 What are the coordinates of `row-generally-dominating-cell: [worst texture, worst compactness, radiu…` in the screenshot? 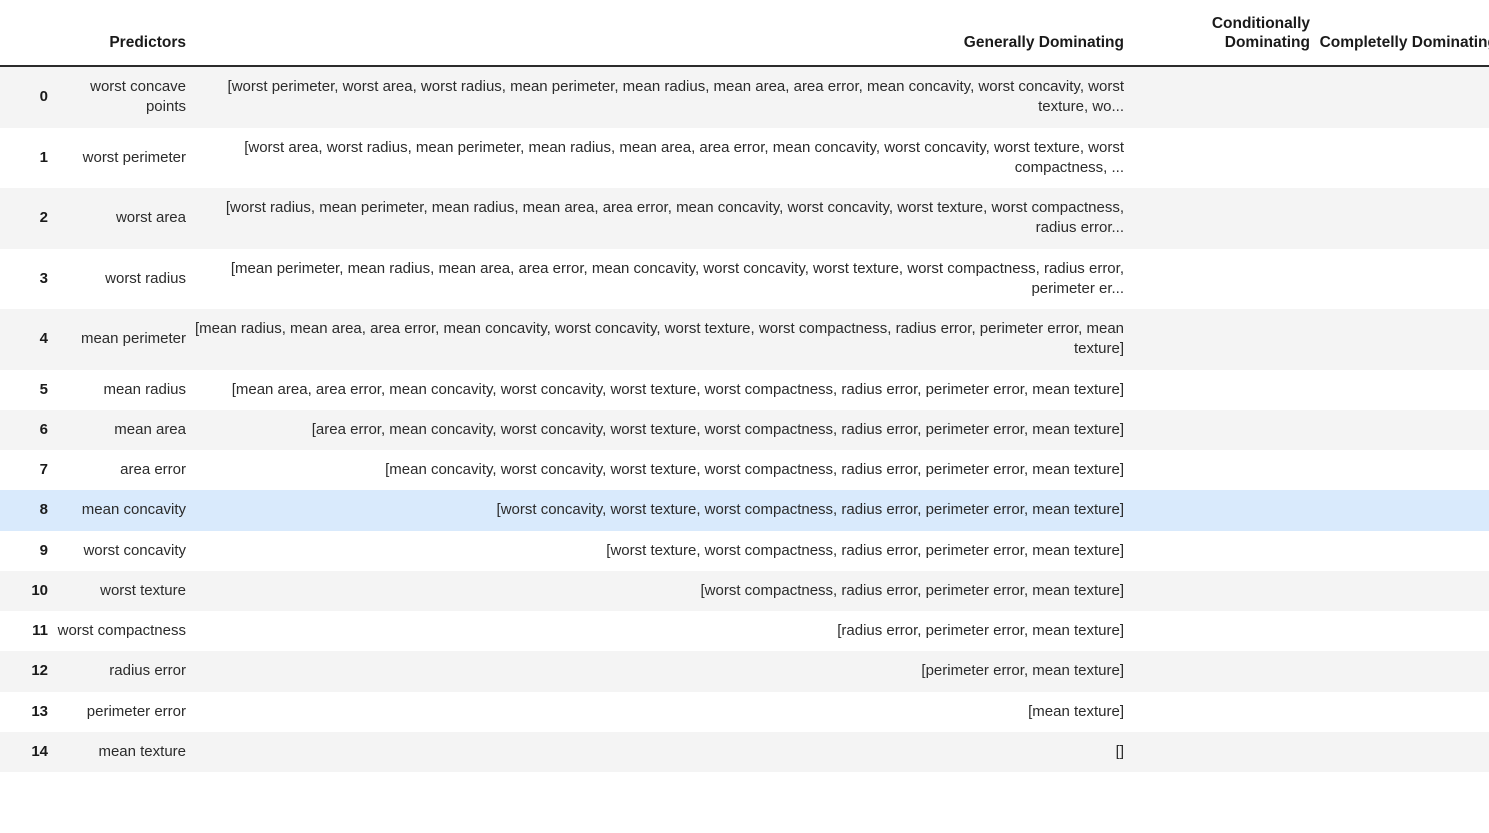 It's located at (865, 550).